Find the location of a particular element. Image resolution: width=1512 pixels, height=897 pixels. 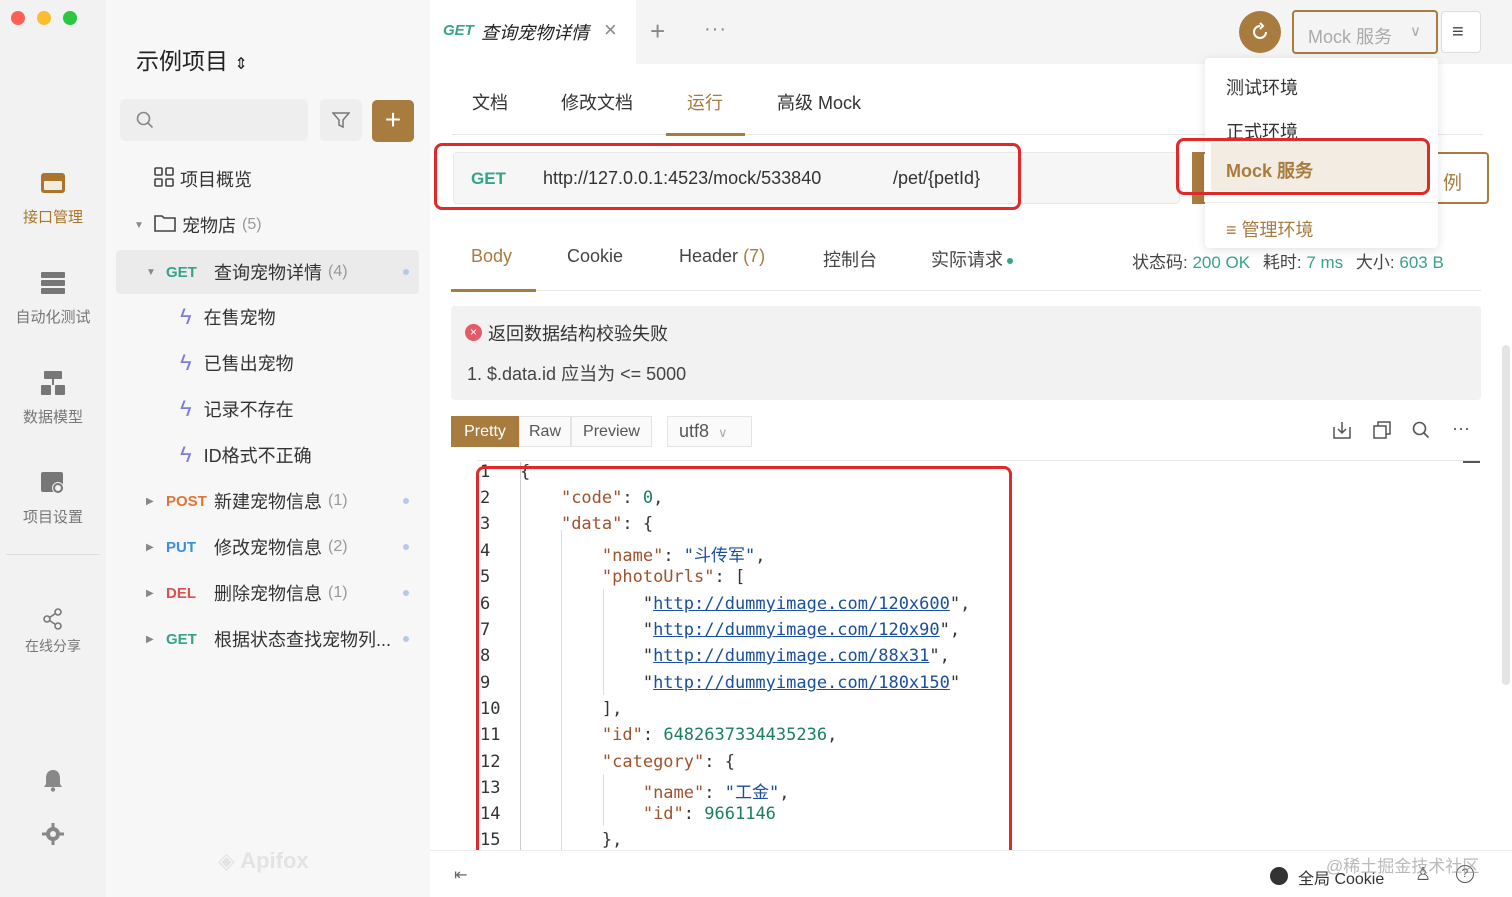

rail-item-auto-test: 自动化测试 is located at coordinates (53, 298).